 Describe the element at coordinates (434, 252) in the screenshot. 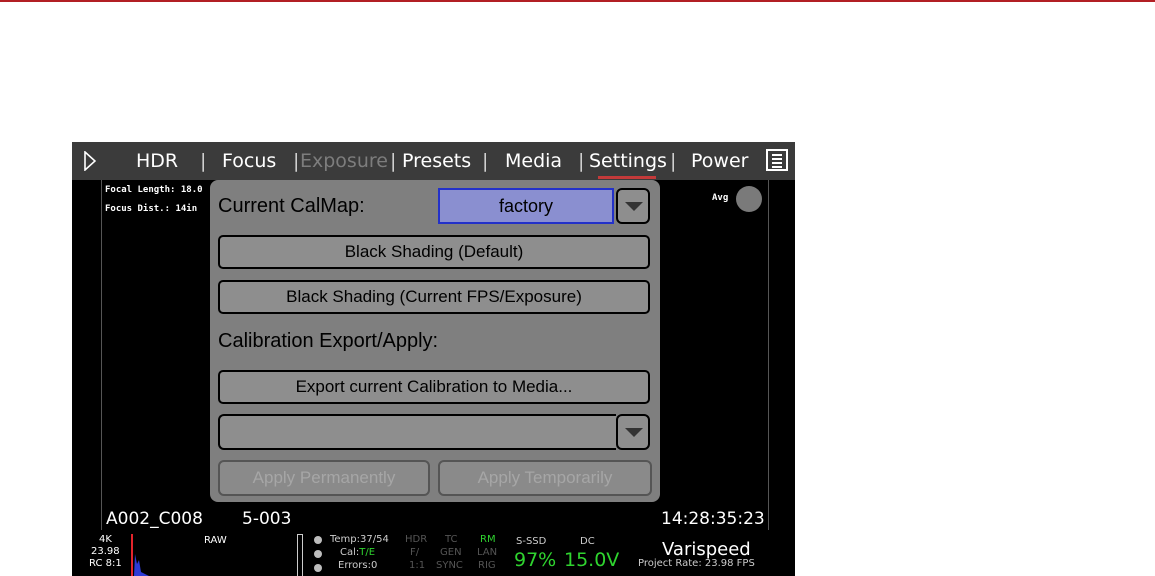

I see `black-shading-default-button: Black Shading (Default)` at that location.